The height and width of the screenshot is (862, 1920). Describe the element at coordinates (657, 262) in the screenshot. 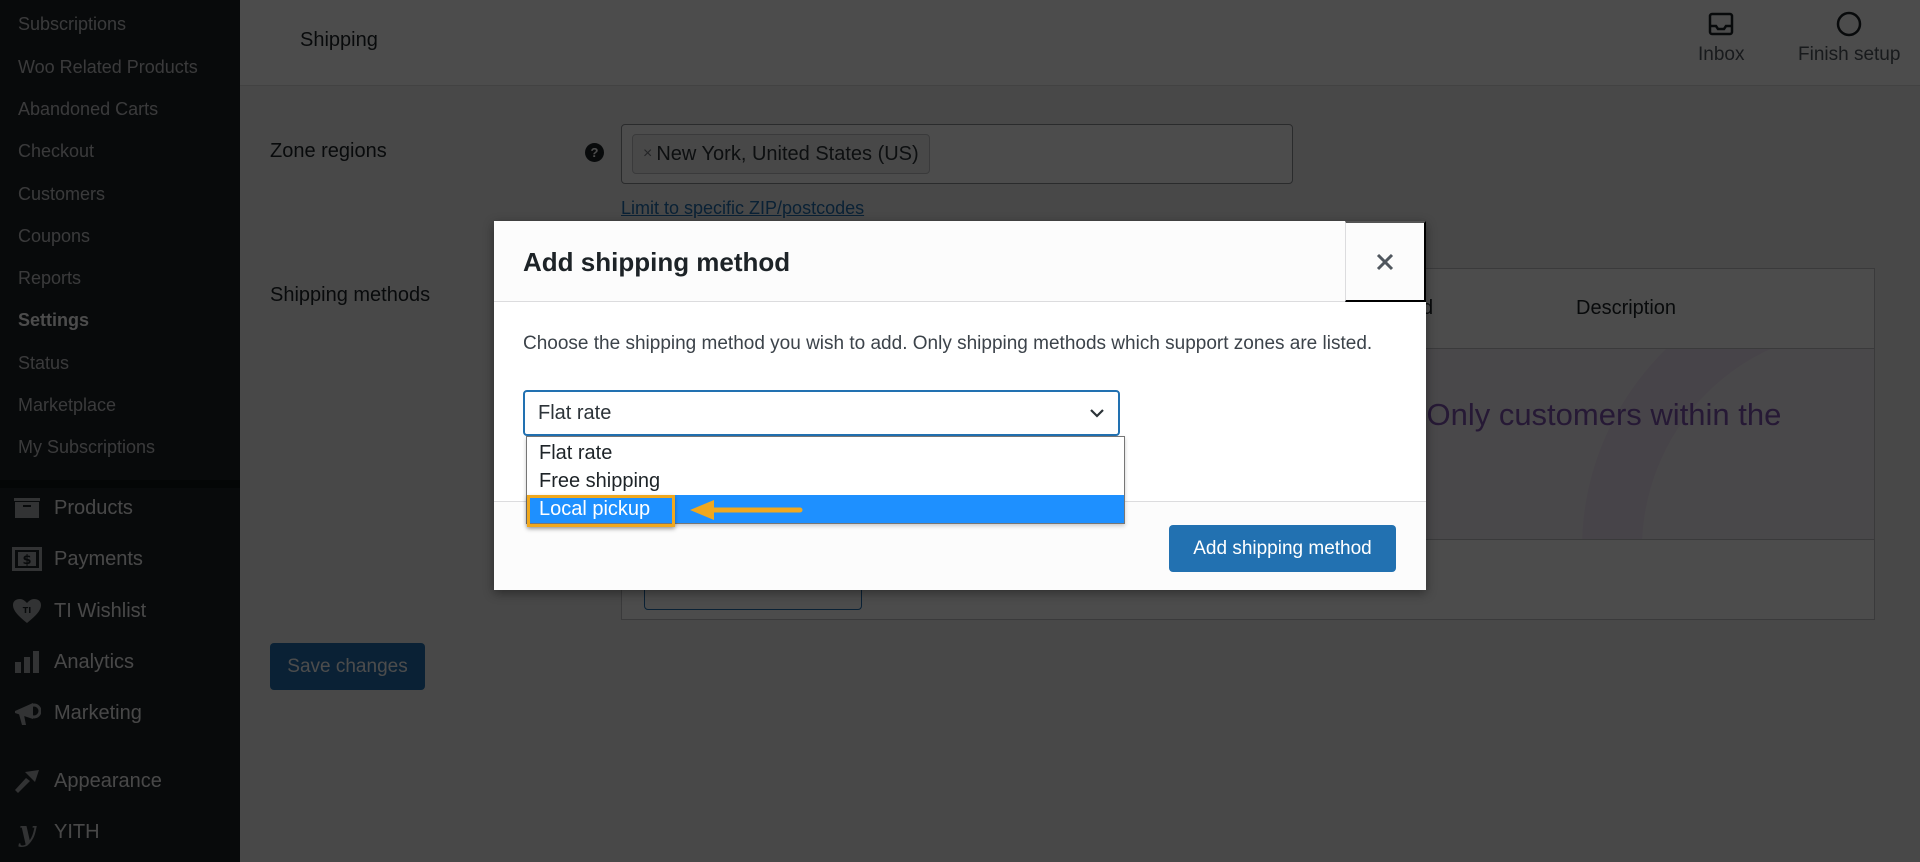

I see `modal-title: Add shipping method` at that location.